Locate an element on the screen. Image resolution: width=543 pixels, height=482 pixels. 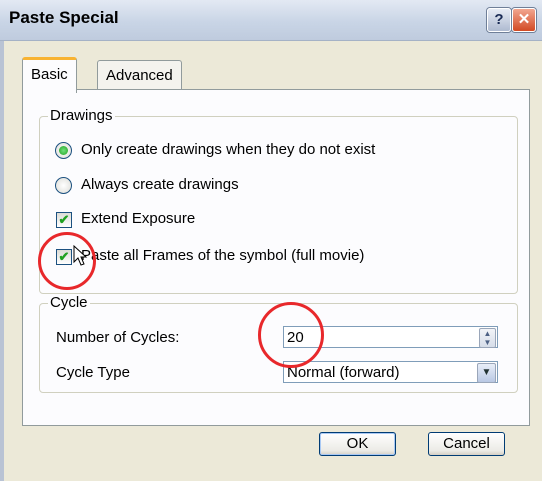
close-button: ✕ is located at coordinates (524, 20).